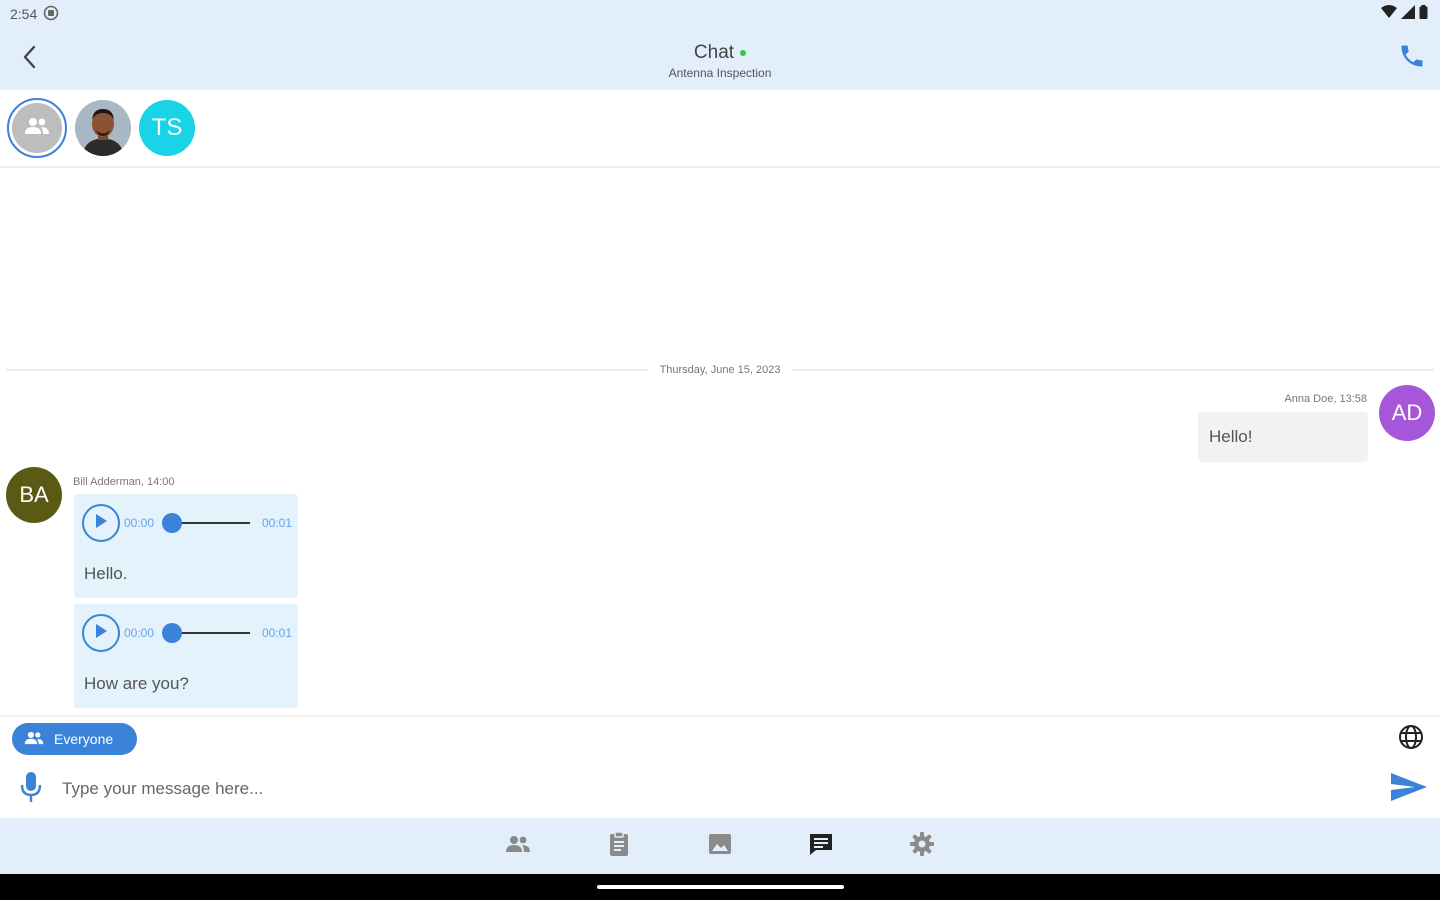  What do you see at coordinates (51, 14) in the screenshot?
I see `notification-icon` at bounding box center [51, 14].